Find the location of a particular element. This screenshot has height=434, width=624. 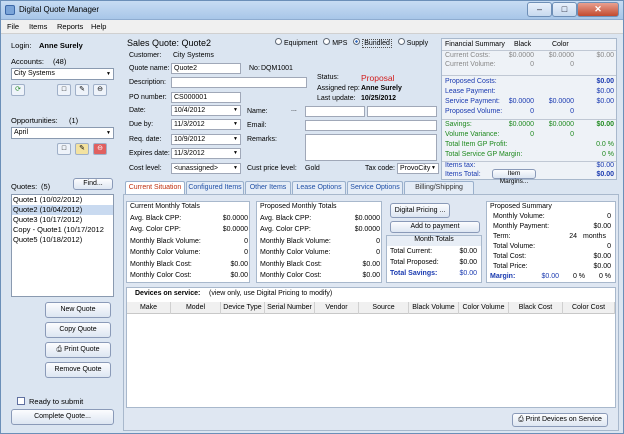

col-black-cost: Black Cost is located at coordinates (536, 308).